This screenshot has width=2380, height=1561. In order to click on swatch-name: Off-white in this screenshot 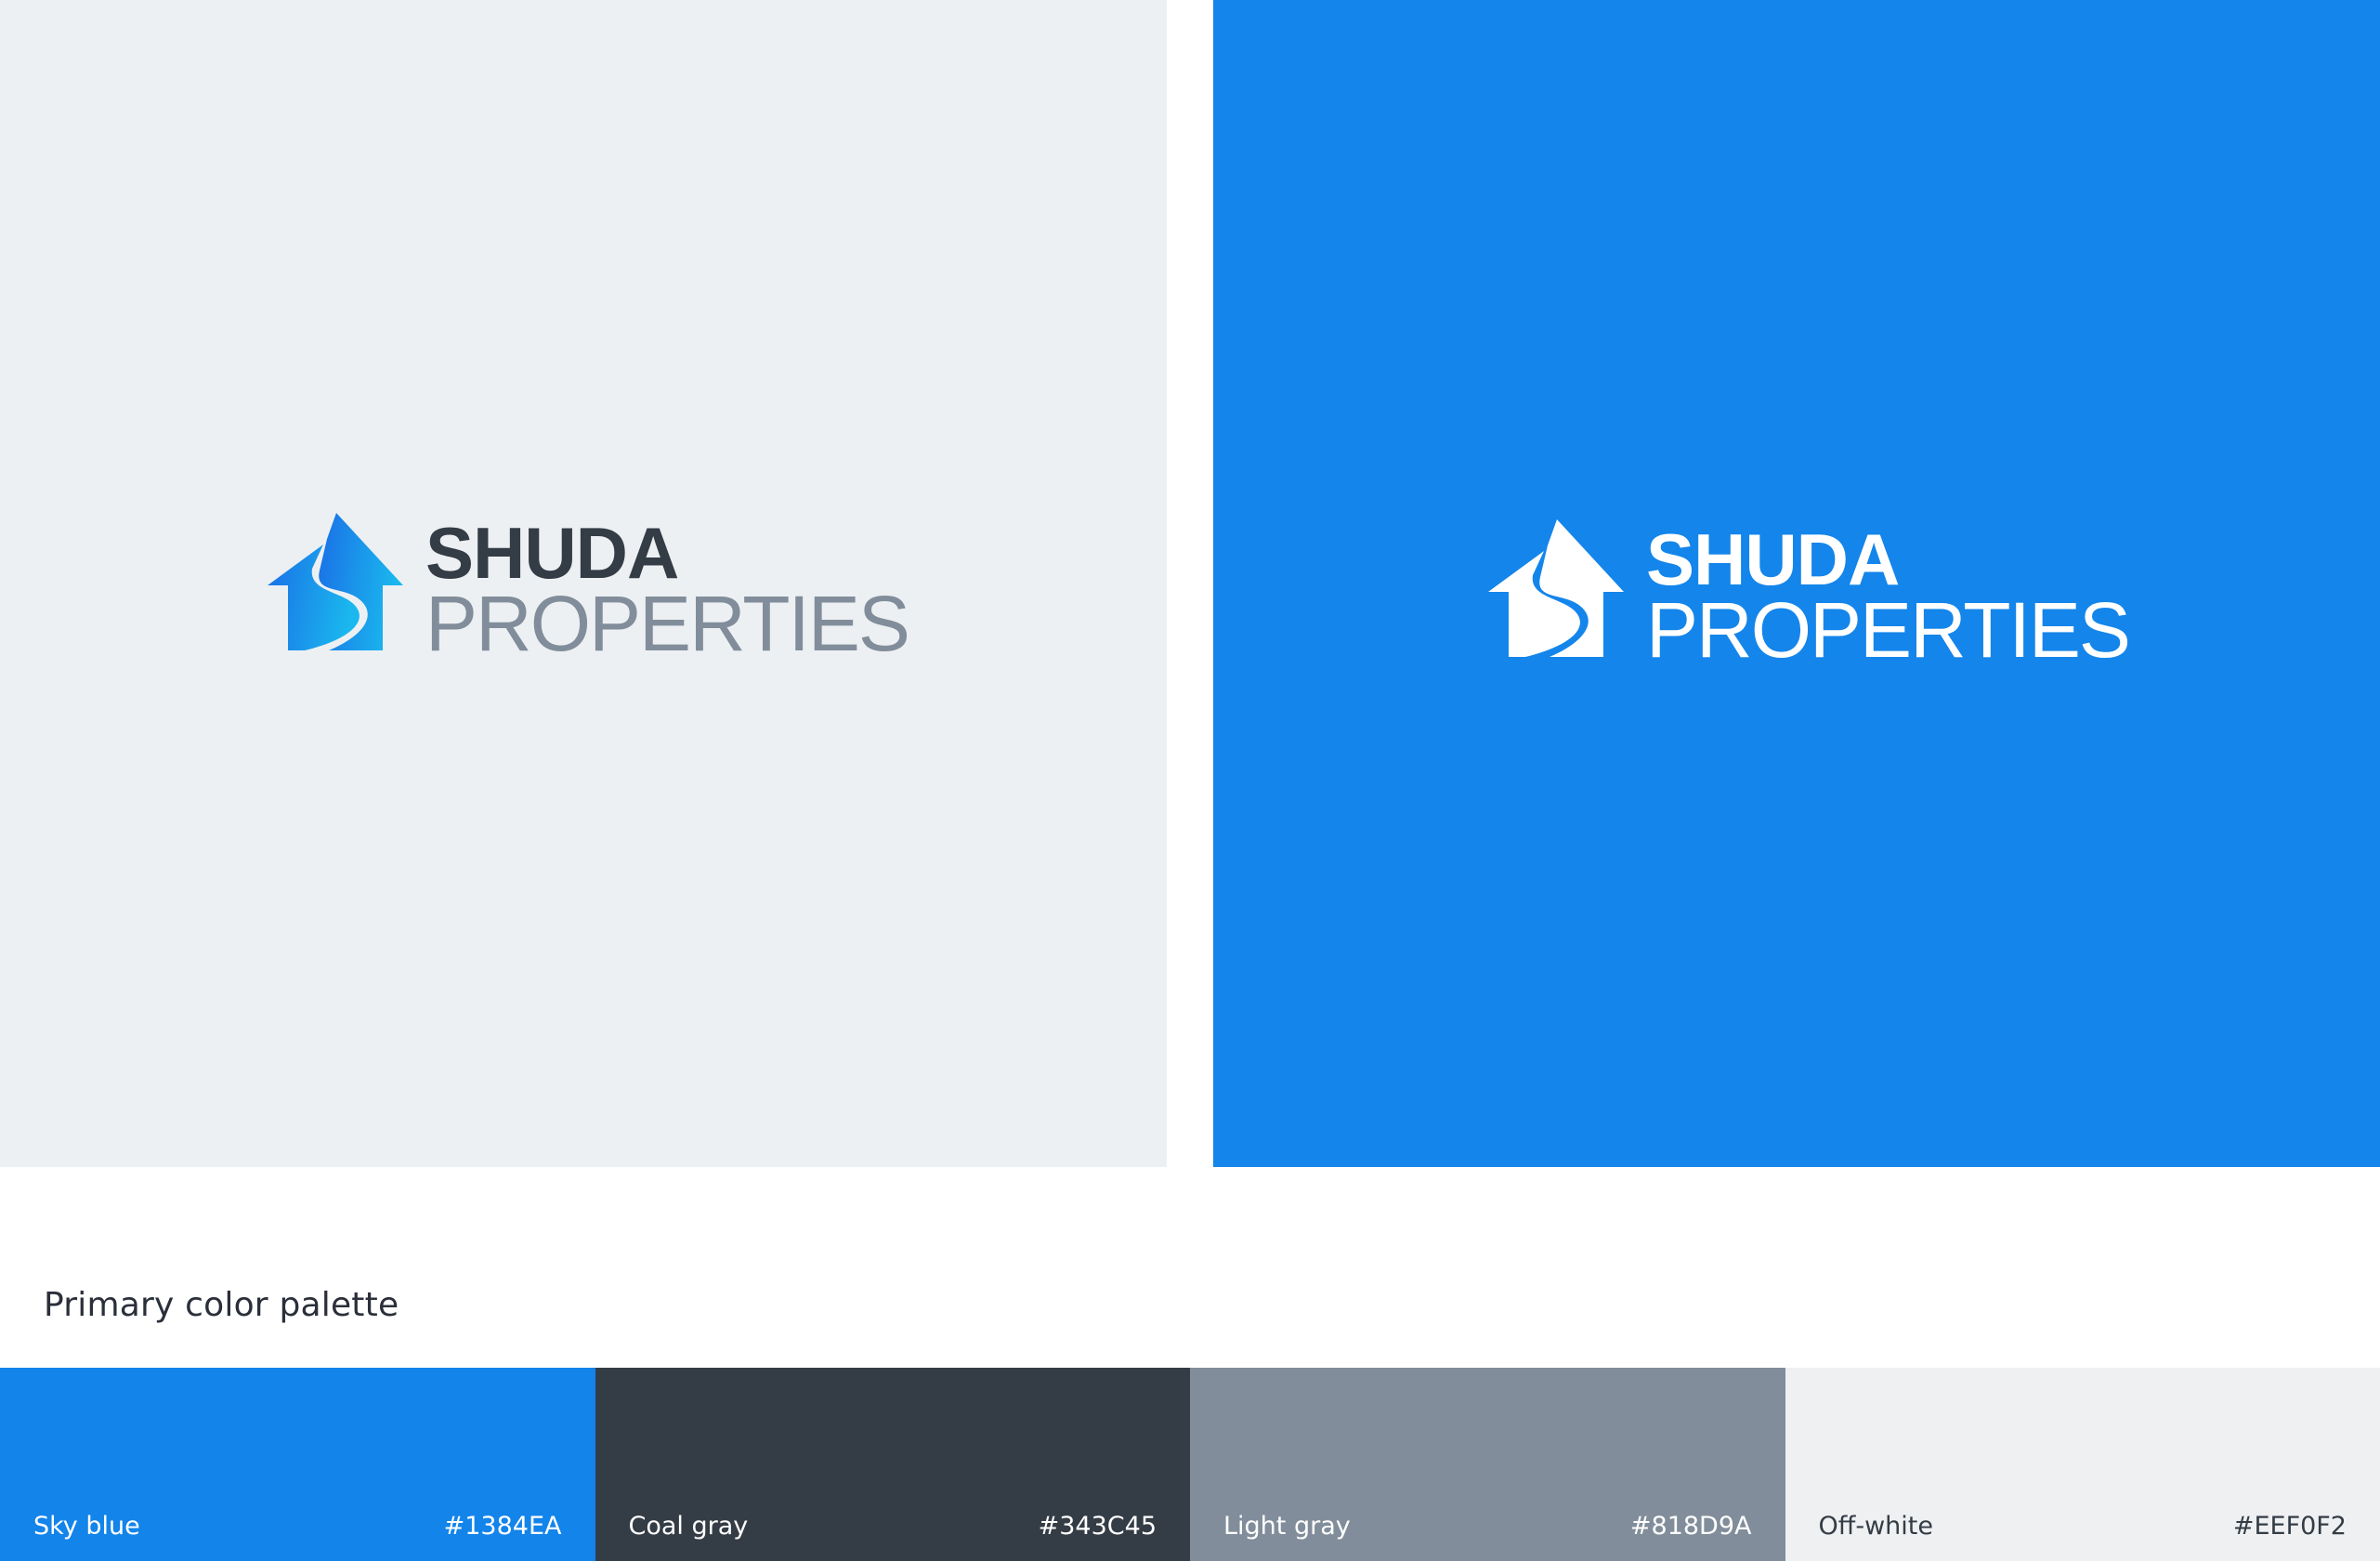, I will do `click(1876, 1526)`.